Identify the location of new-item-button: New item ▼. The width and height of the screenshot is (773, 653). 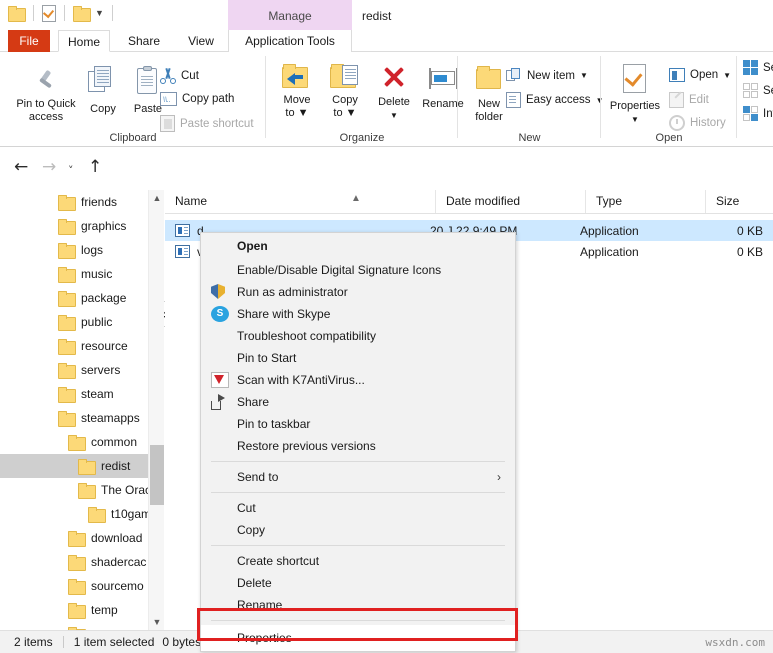
(547, 75).